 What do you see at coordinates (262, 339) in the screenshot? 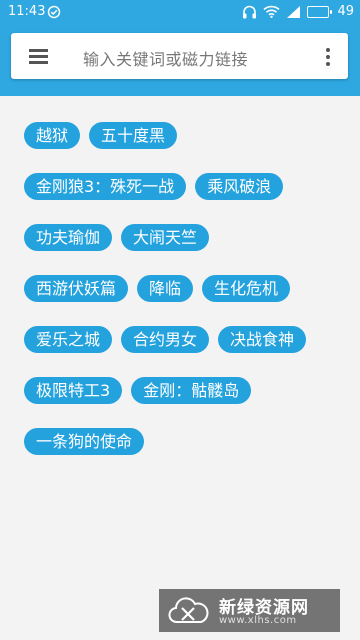
I see `tag-item: 决战食神` at bounding box center [262, 339].